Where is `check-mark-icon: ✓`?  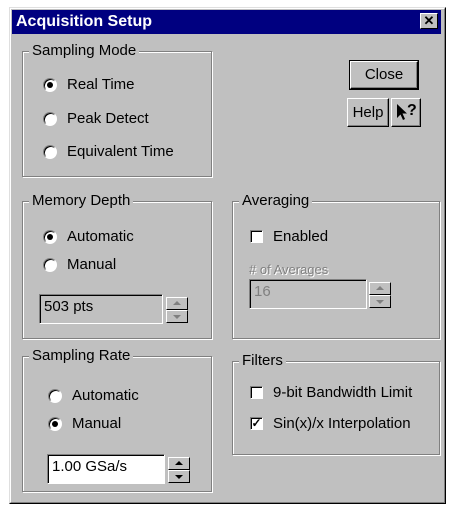
check-mark-icon: ✓ is located at coordinates (256, 423).